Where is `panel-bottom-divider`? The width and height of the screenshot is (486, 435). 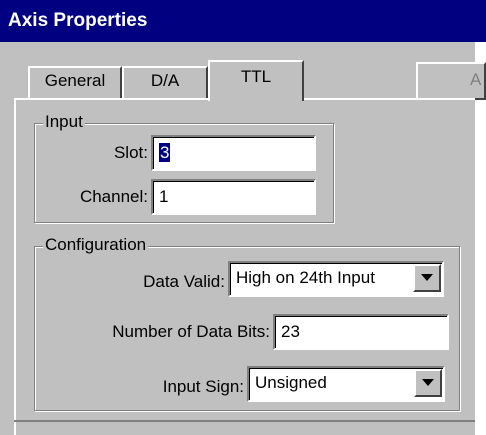
panel-bottom-divider is located at coordinates (244, 421).